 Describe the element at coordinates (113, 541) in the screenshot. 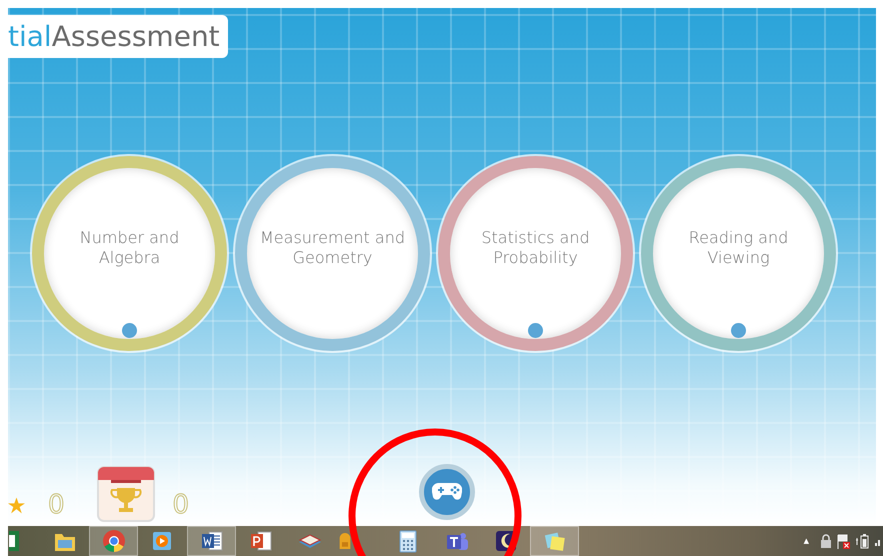

I see `browser-icon` at that location.